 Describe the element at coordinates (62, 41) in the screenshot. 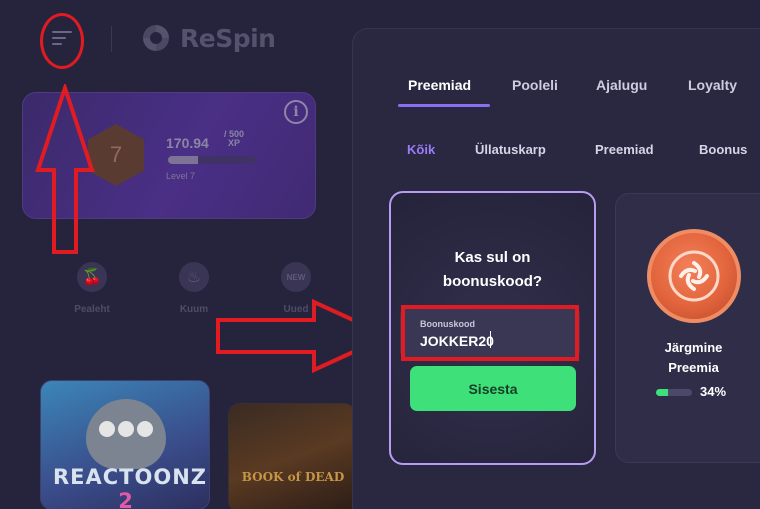

I see `annotation-ellipse` at that location.